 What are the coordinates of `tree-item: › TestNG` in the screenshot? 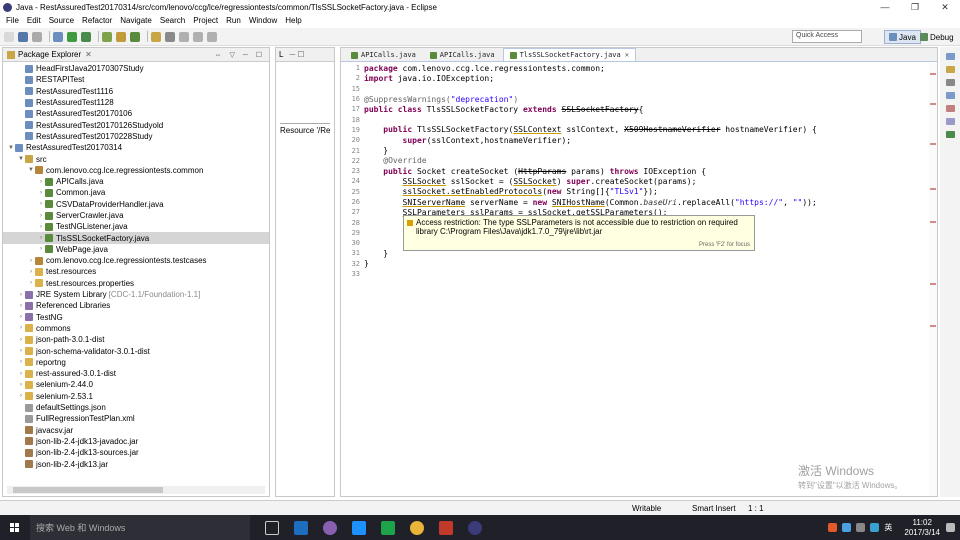 It's located at (136, 317).